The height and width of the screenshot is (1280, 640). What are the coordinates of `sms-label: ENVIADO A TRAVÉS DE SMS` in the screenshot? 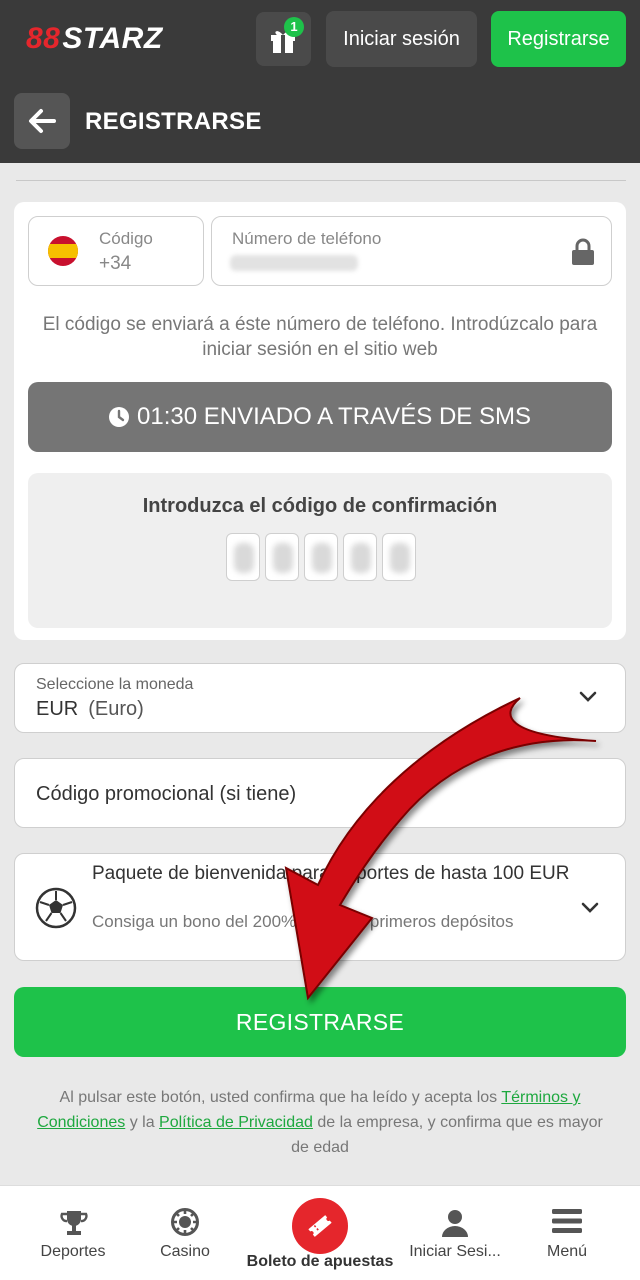 It's located at (367, 416).